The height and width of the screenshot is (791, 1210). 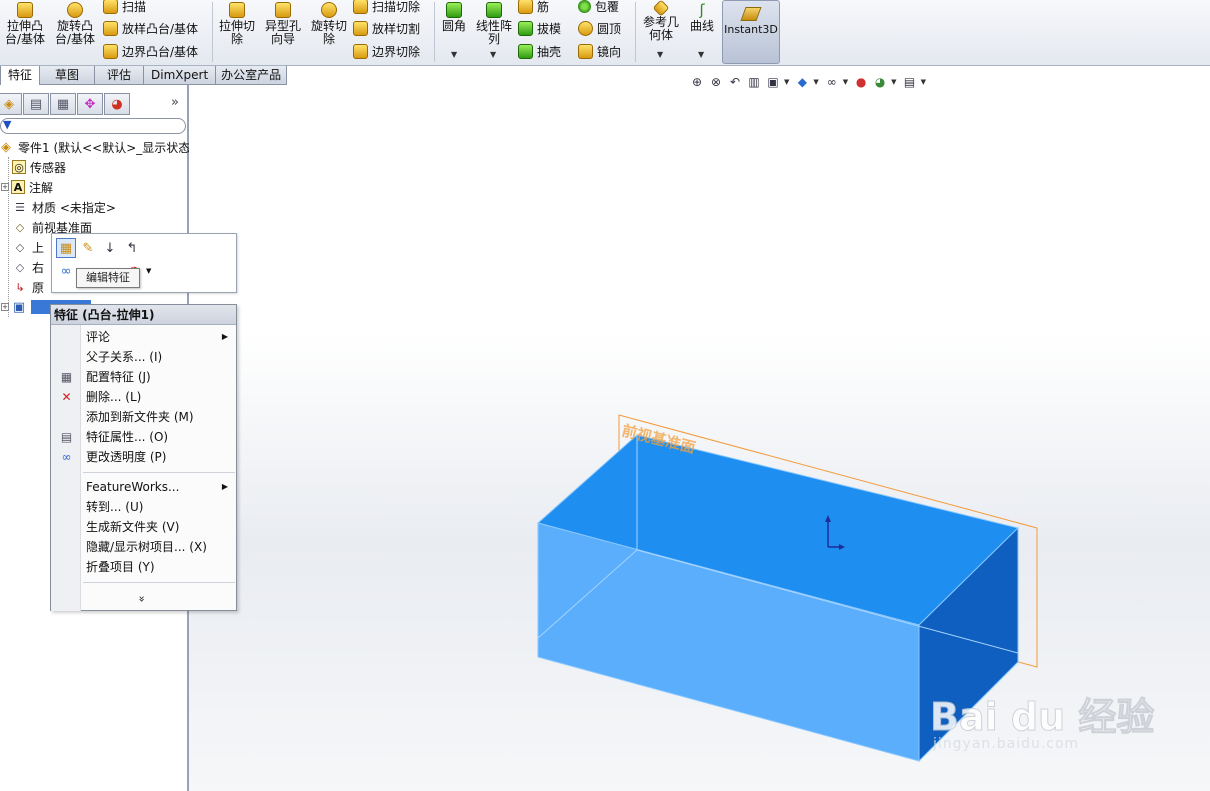 What do you see at coordinates (533, 8) in the screenshot?
I see `rib-button: 筋` at bounding box center [533, 8].